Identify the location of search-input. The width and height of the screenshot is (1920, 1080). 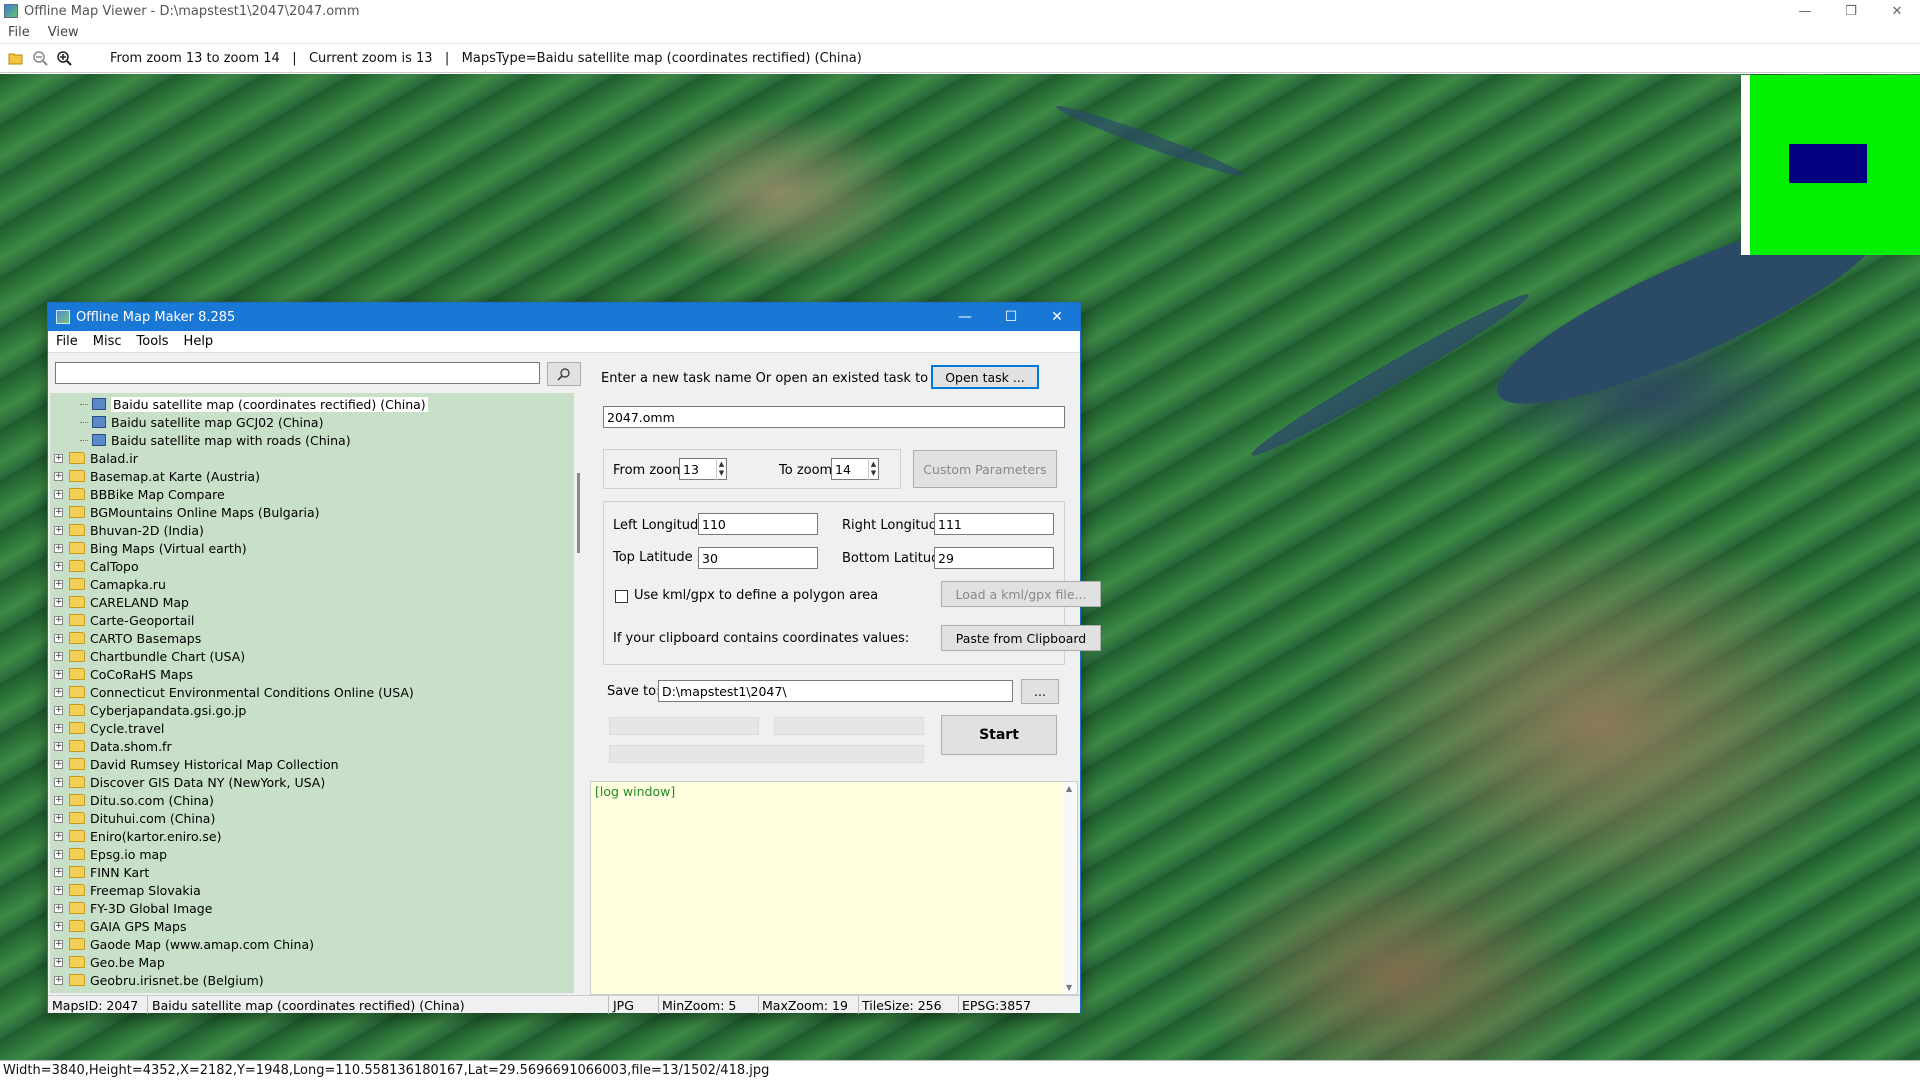
(297, 373).